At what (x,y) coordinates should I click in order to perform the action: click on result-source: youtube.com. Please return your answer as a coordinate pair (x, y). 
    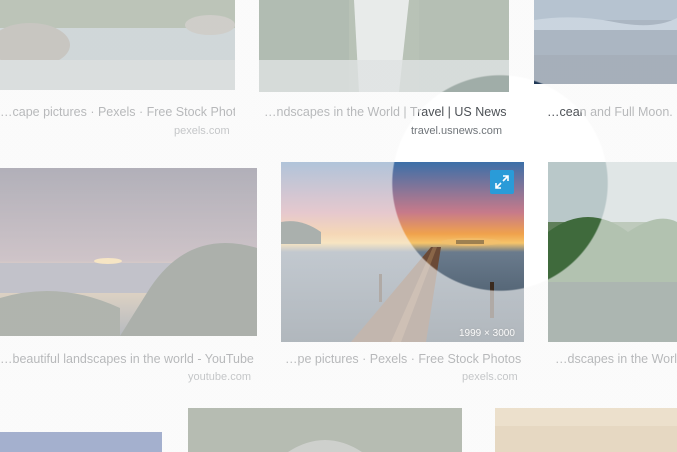
    Looking at the image, I should click on (219, 377).